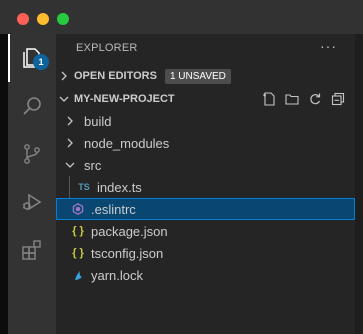 This screenshot has width=363, height=334. I want to click on activity-extensions, so click(32, 250).